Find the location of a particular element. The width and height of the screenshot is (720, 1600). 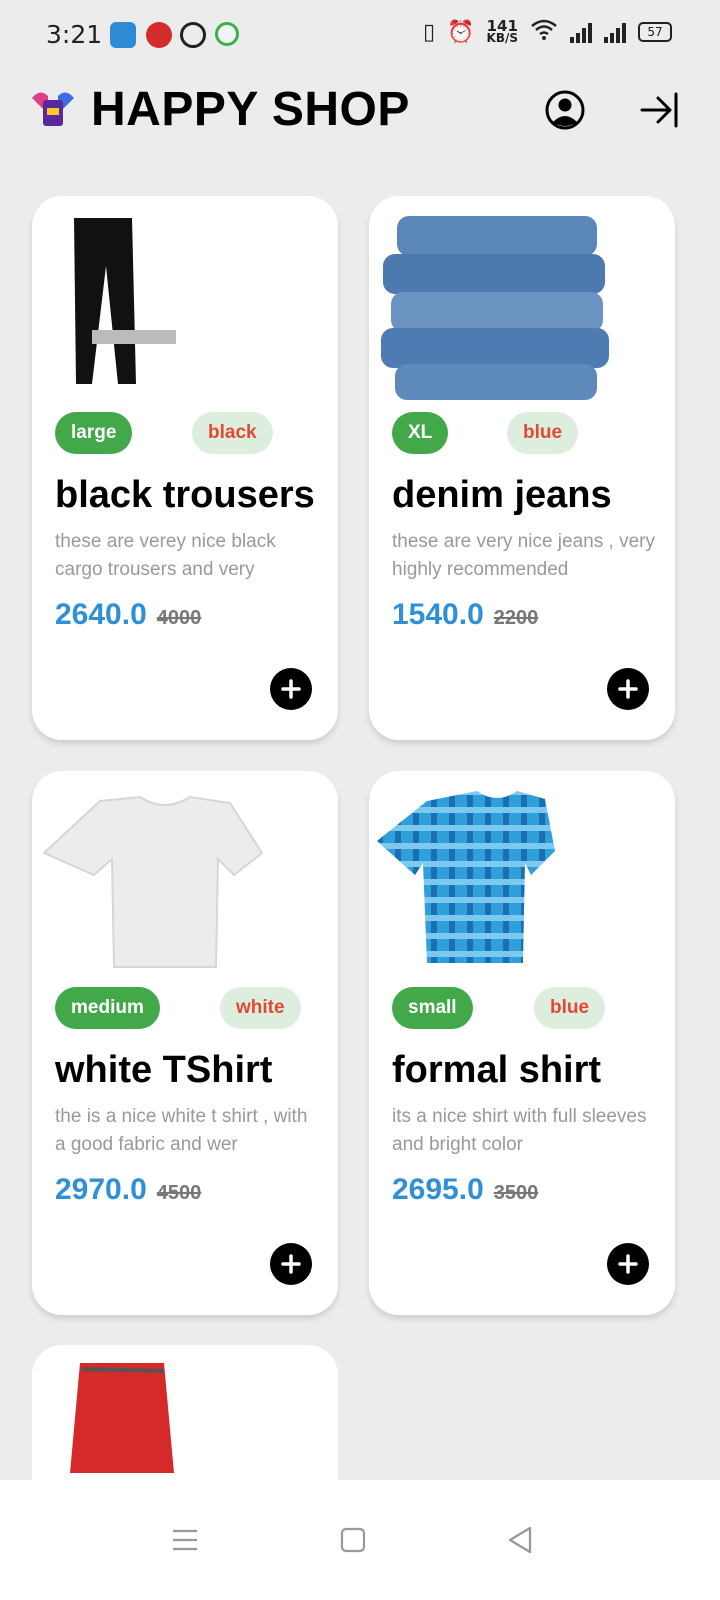

price-row: 2640.0 4000 is located at coordinates (128, 615).